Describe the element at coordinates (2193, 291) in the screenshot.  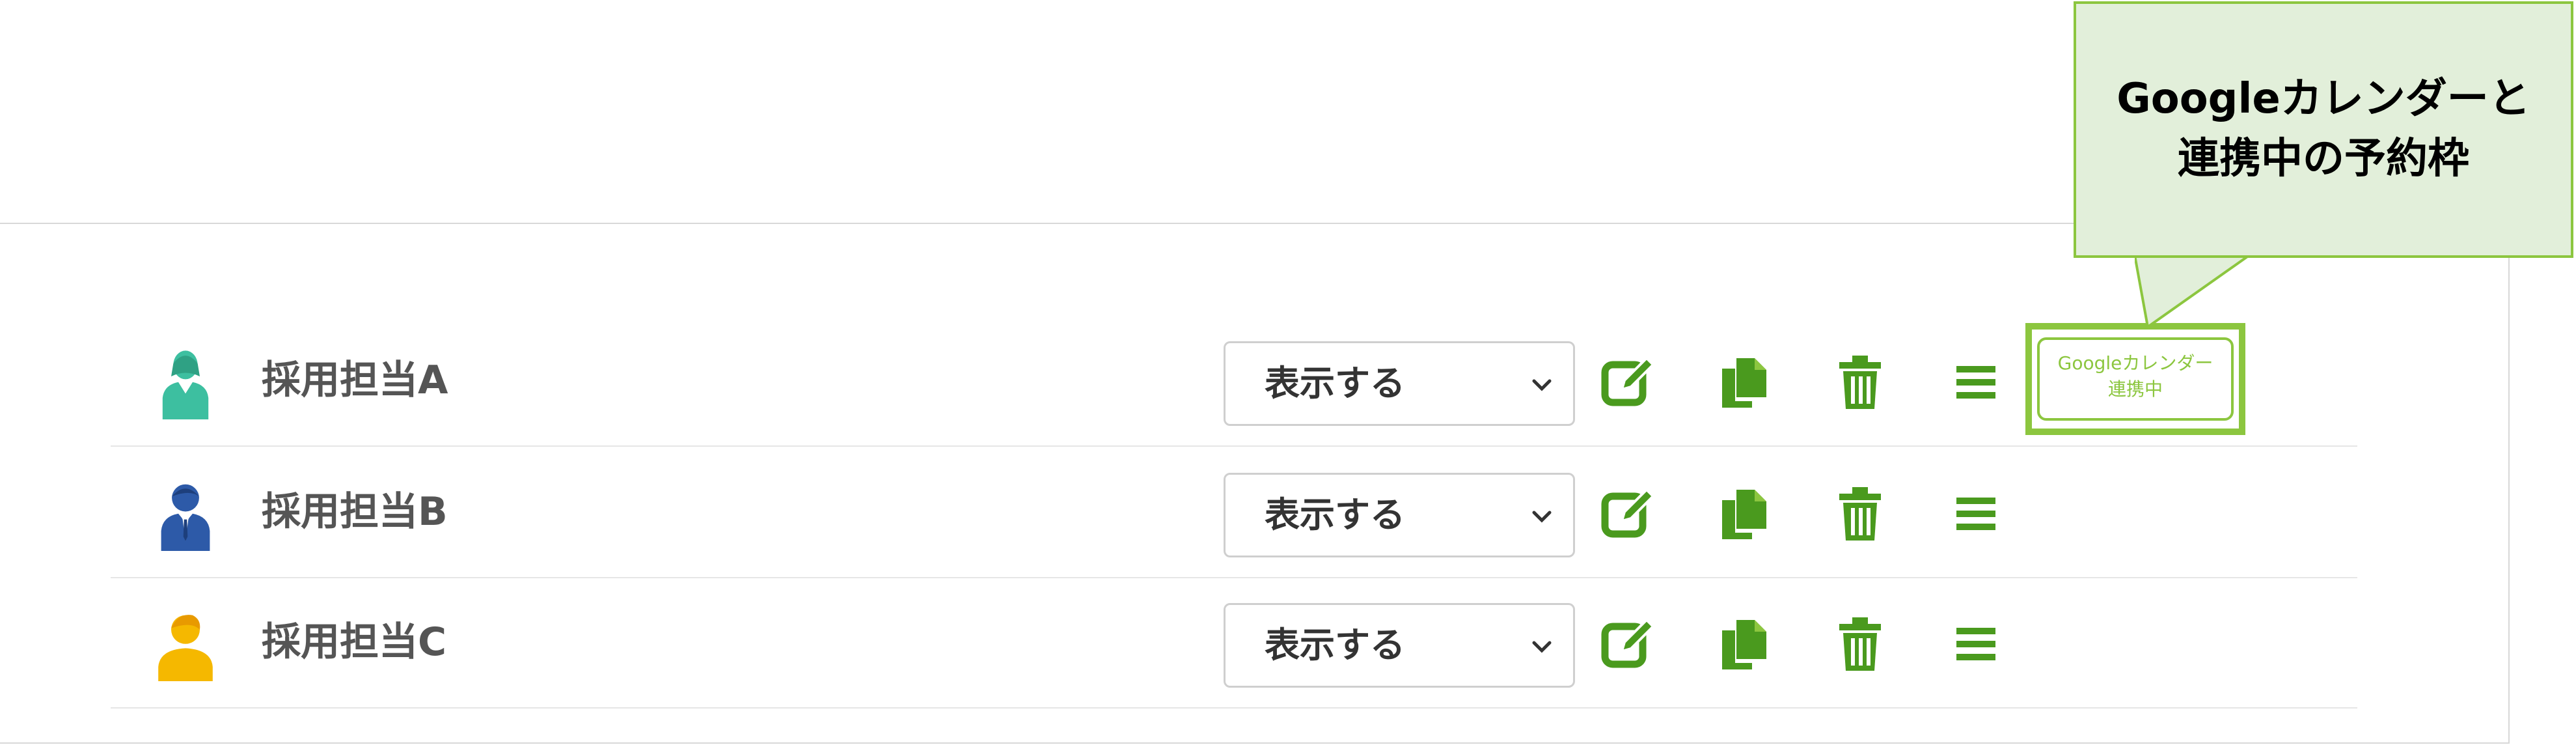
I see `callout-pointer` at that location.